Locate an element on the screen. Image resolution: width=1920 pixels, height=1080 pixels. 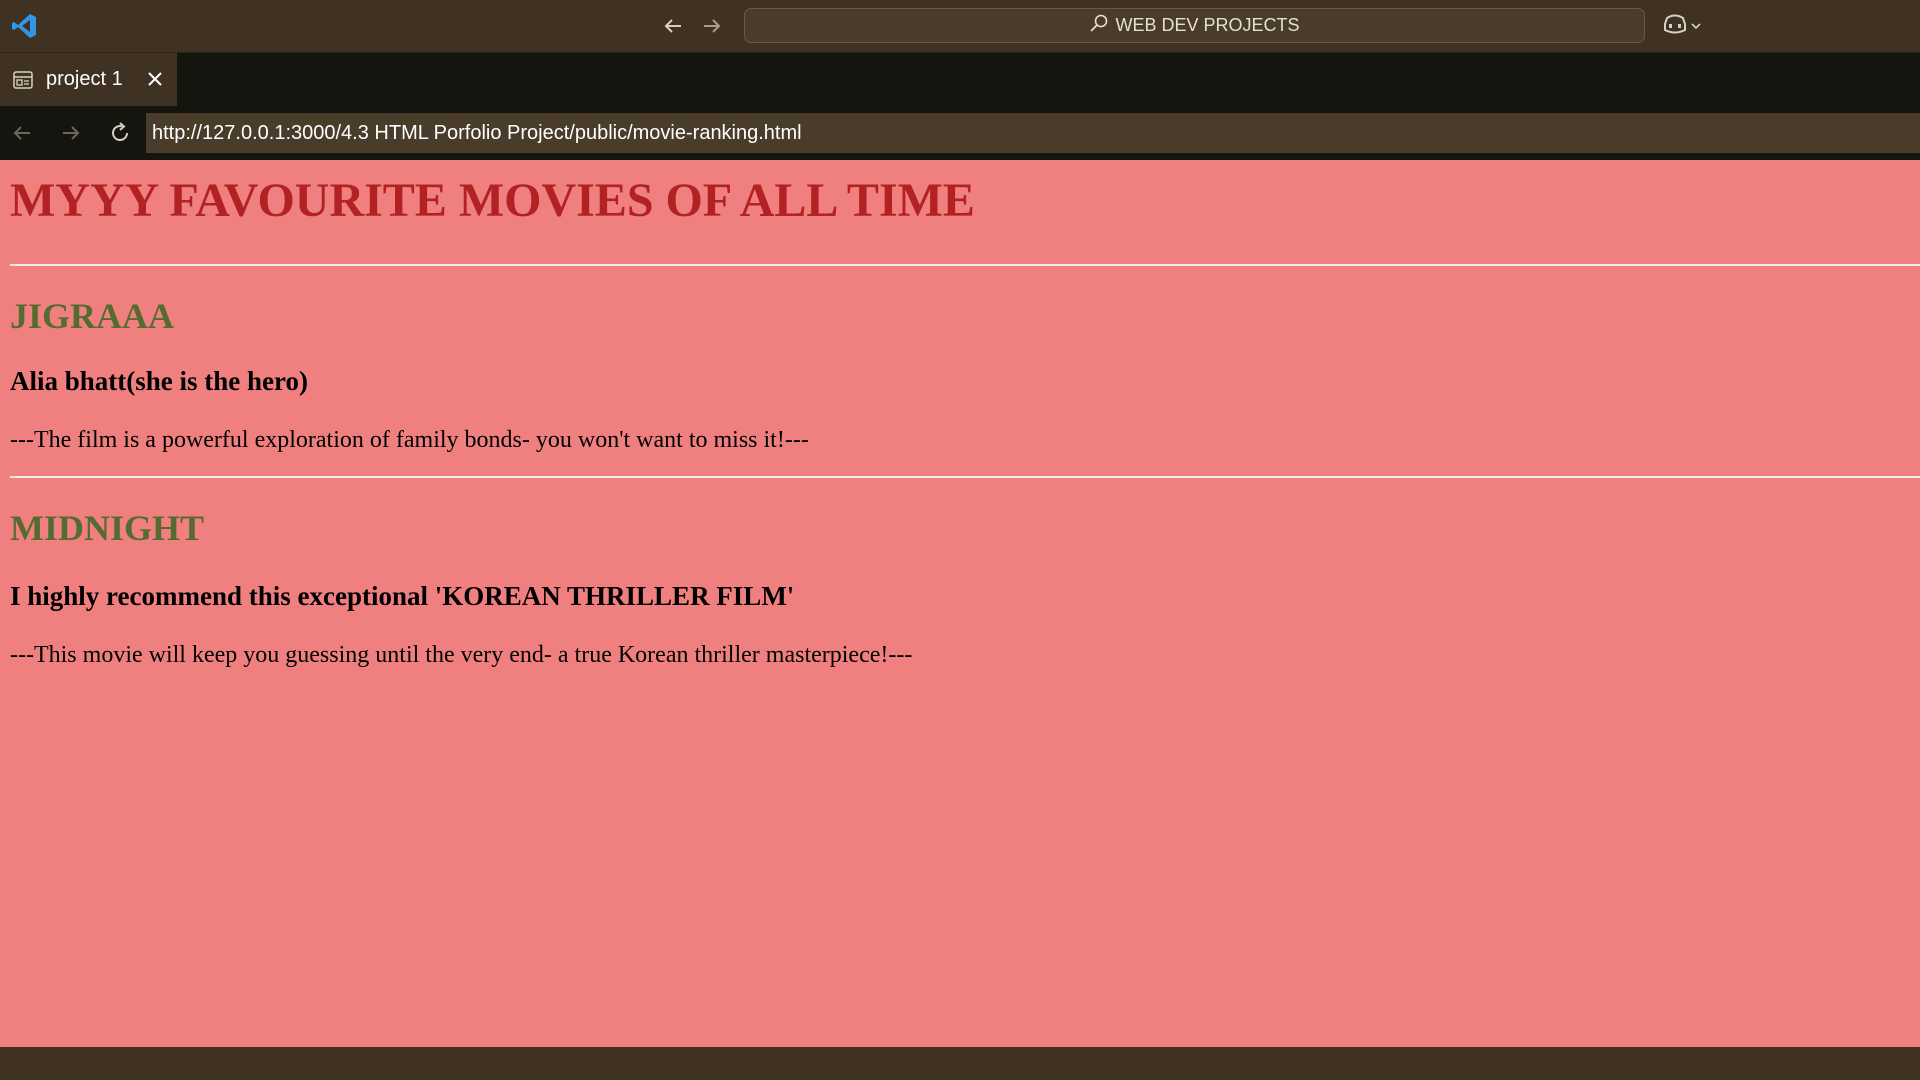
browser-forward-icon is located at coordinates (71, 133).